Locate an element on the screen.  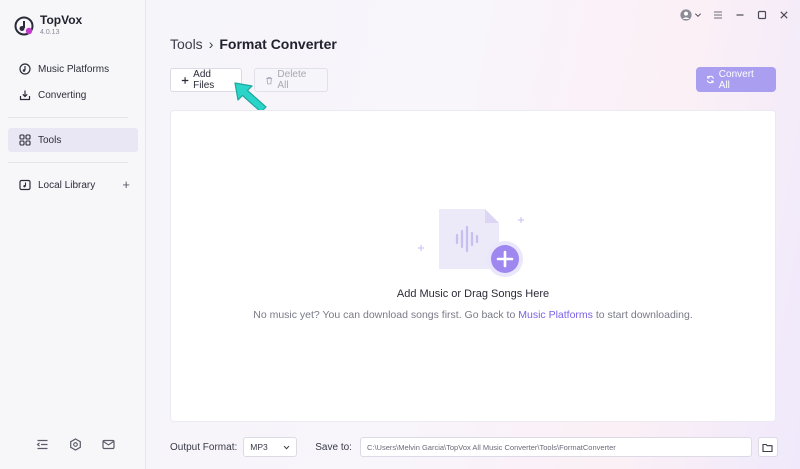
sidebar-item-label: Converting is located at coordinates (62, 95).